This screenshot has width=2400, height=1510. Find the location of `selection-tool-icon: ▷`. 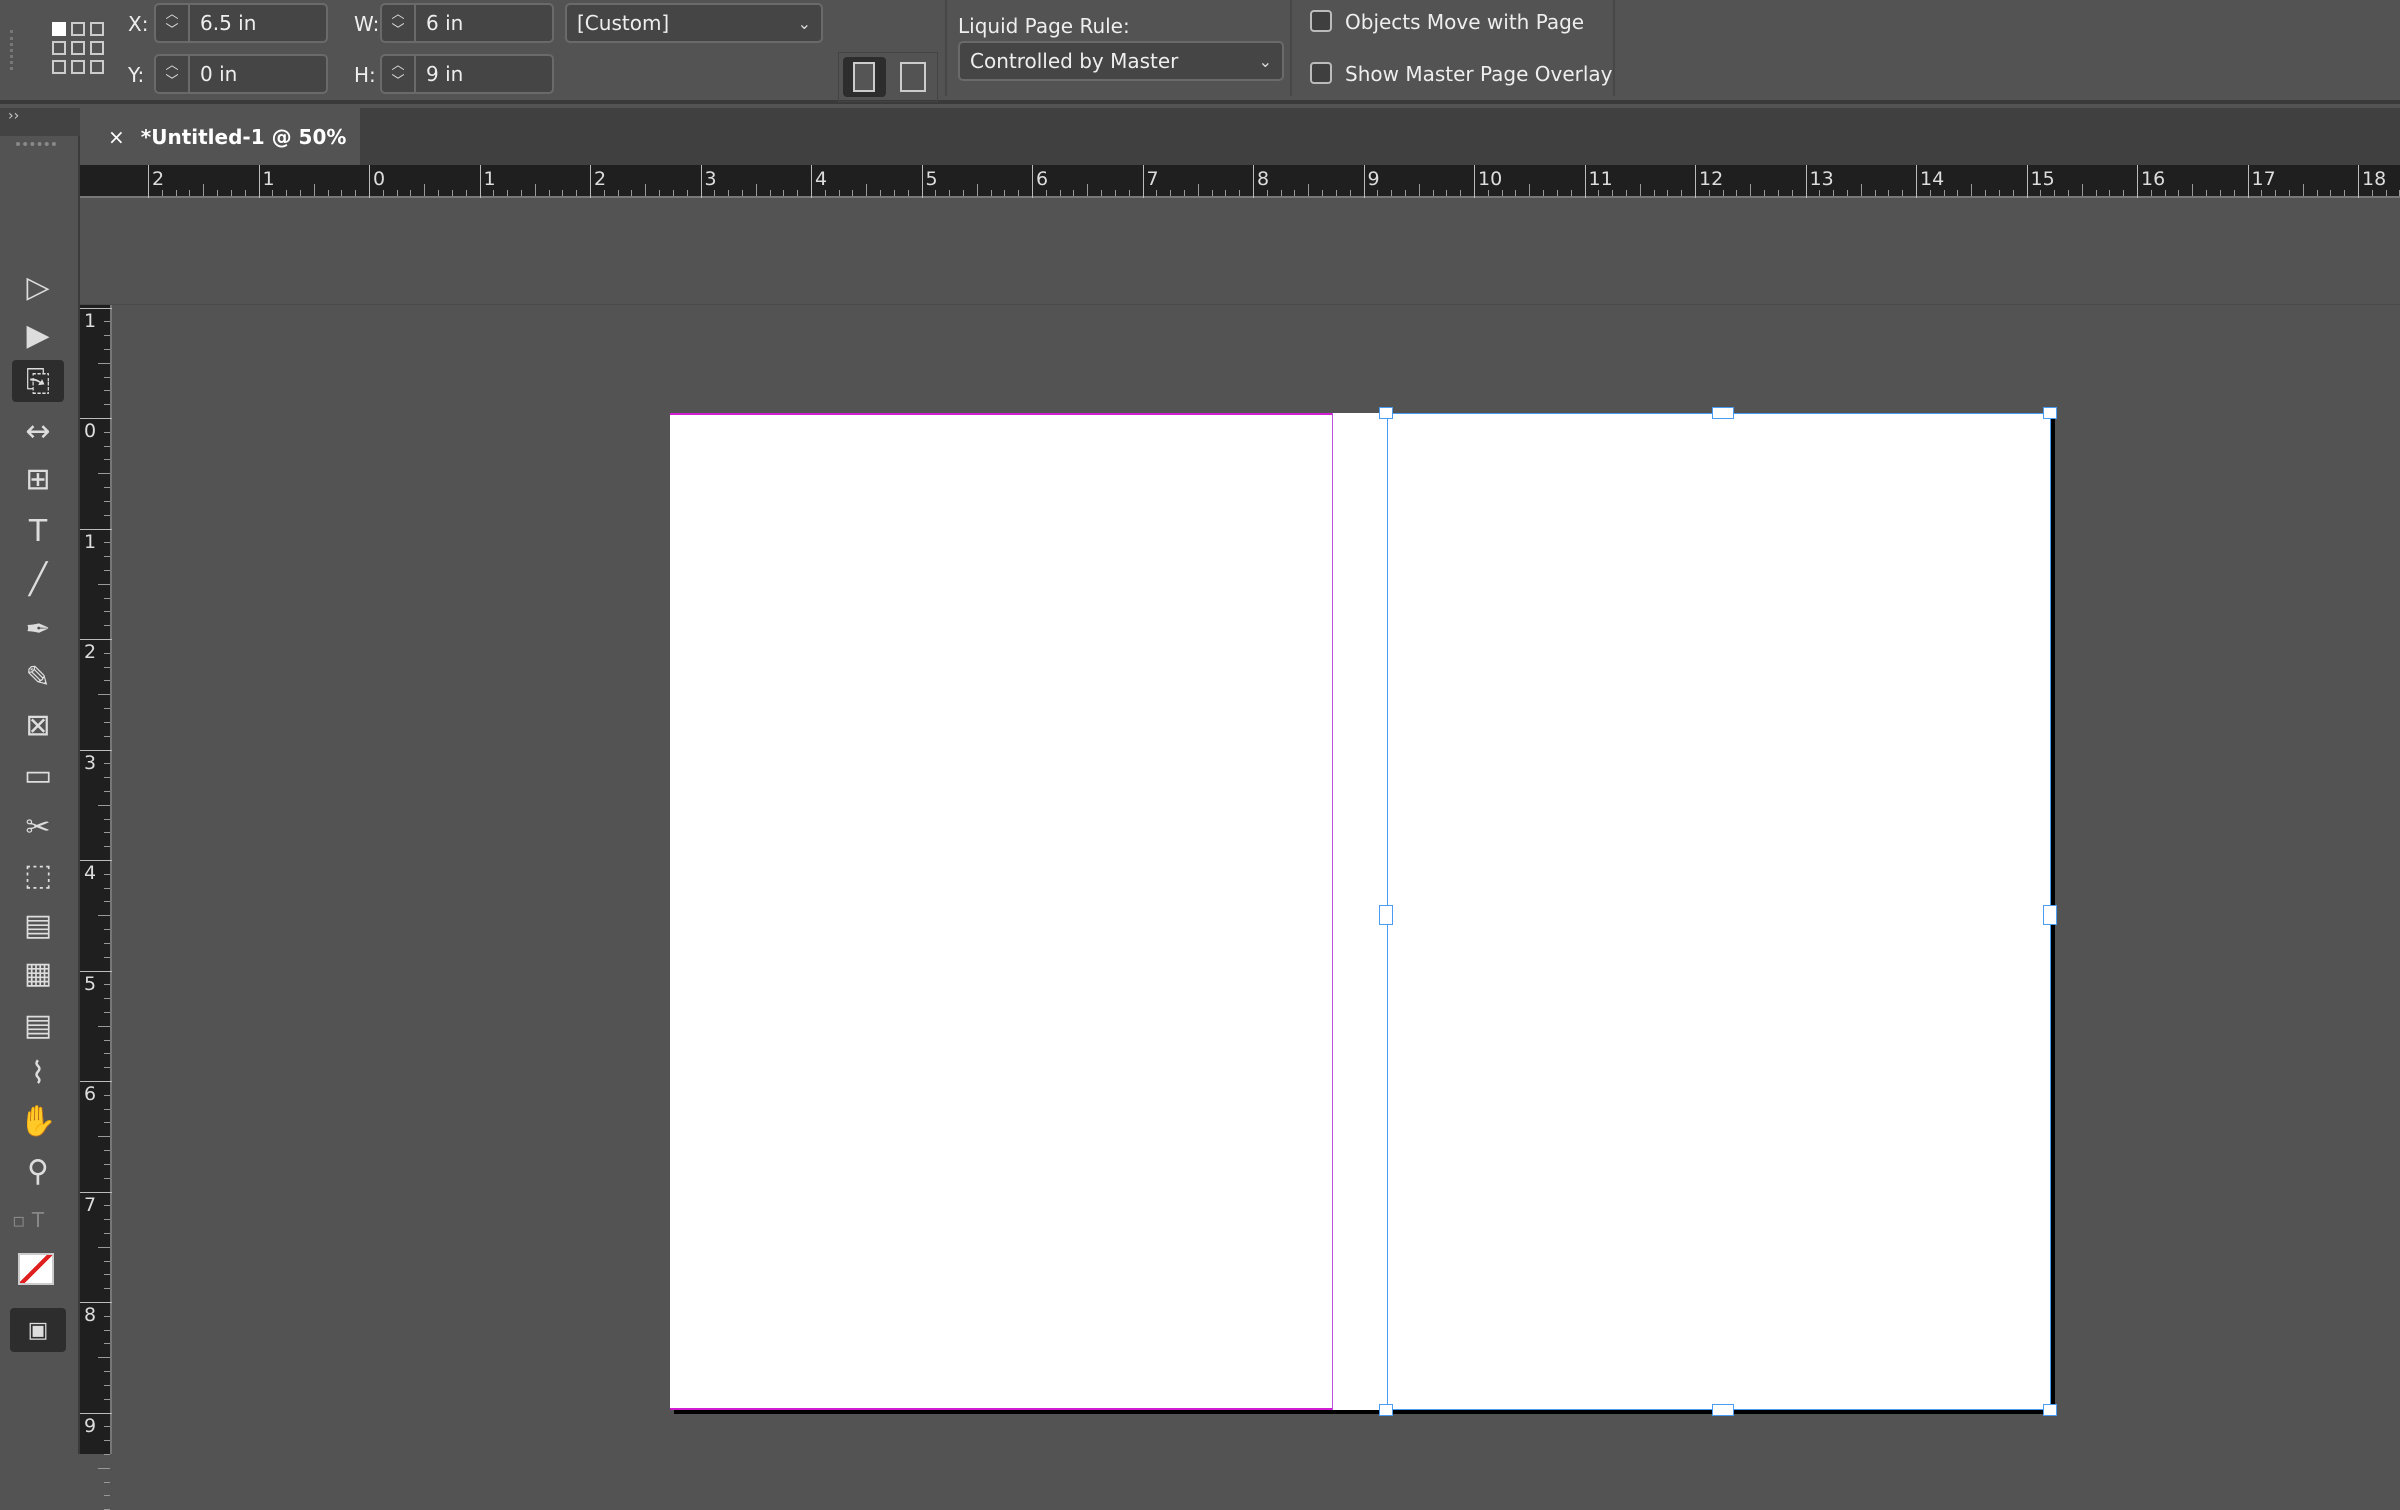

selection-tool-icon: ▷ is located at coordinates (38, 287).